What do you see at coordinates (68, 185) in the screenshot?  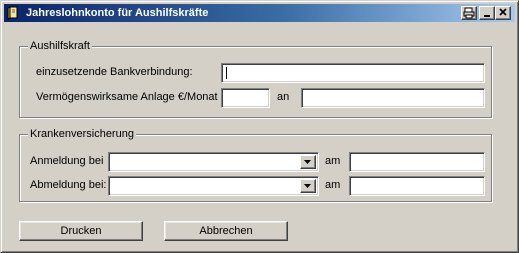 I see `abmeldung-label: Abmeldung bei:` at bounding box center [68, 185].